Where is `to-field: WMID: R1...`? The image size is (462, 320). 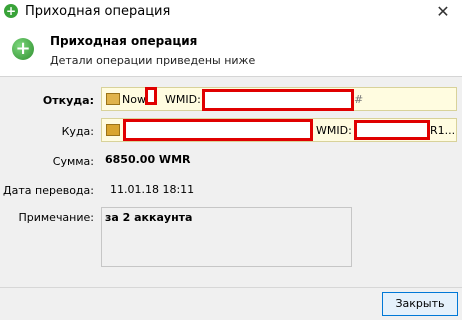
to-field: WMID: R1... is located at coordinates (279, 130).